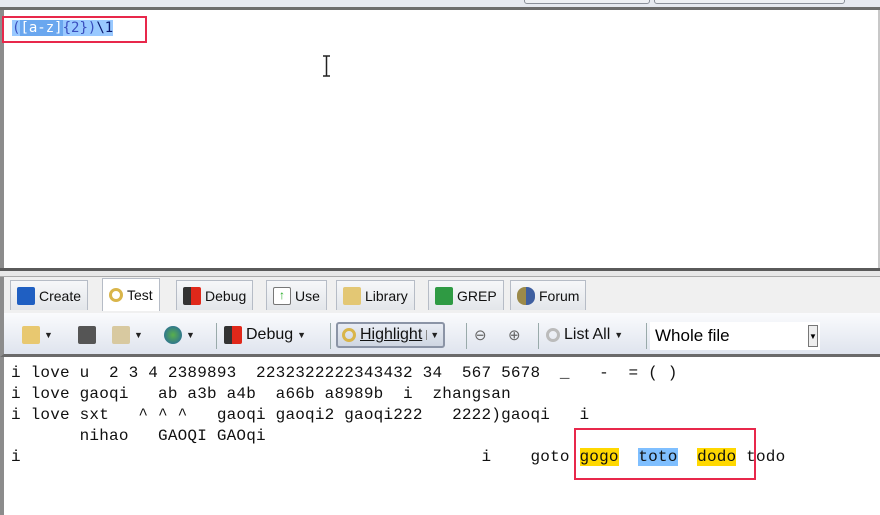 This screenshot has height=515, width=880. I want to click on previous-match-button: ⊖, so click(480, 335).